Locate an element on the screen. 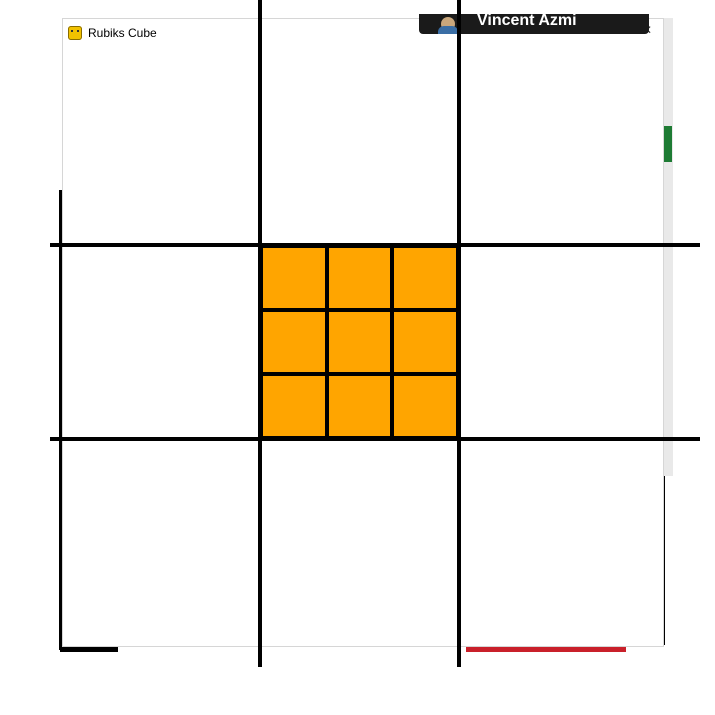 The height and width of the screenshot is (715, 715). cube-face-center is located at coordinates (359, 342).